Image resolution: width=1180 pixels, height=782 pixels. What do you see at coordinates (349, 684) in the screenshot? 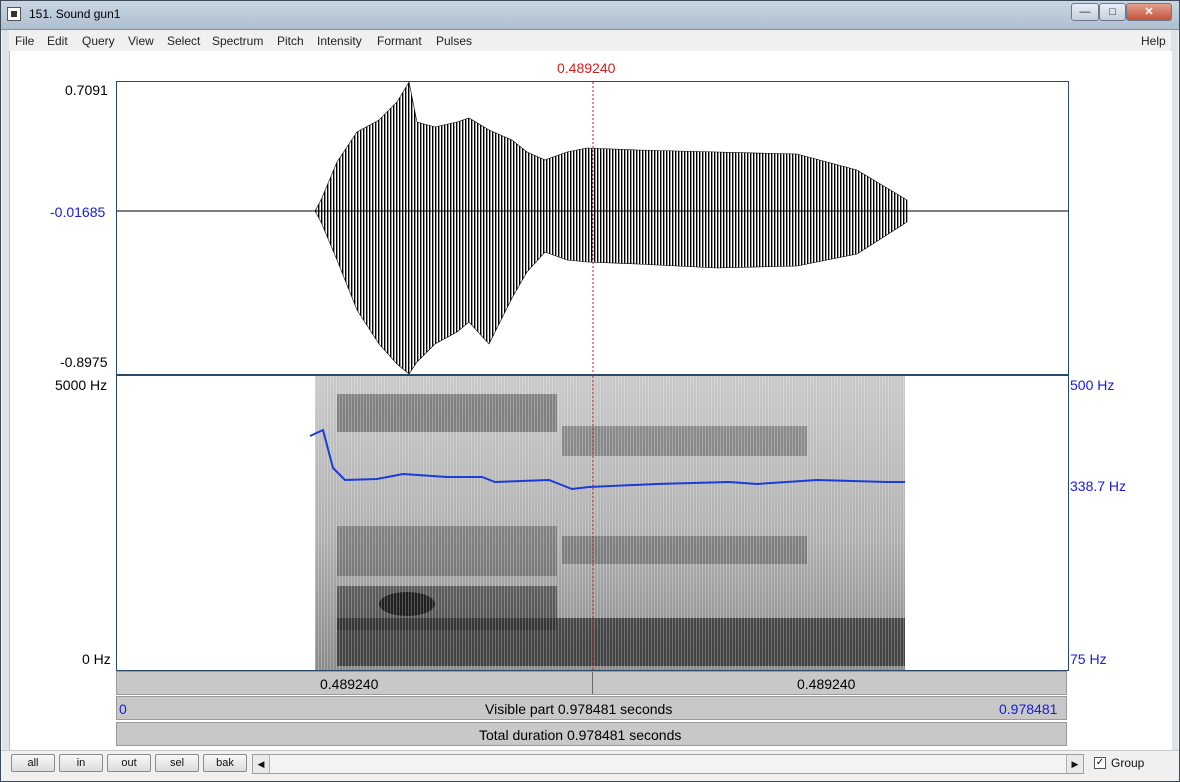
I see `time-bar-left-label: 0.489240` at bounding box center [349, 684].